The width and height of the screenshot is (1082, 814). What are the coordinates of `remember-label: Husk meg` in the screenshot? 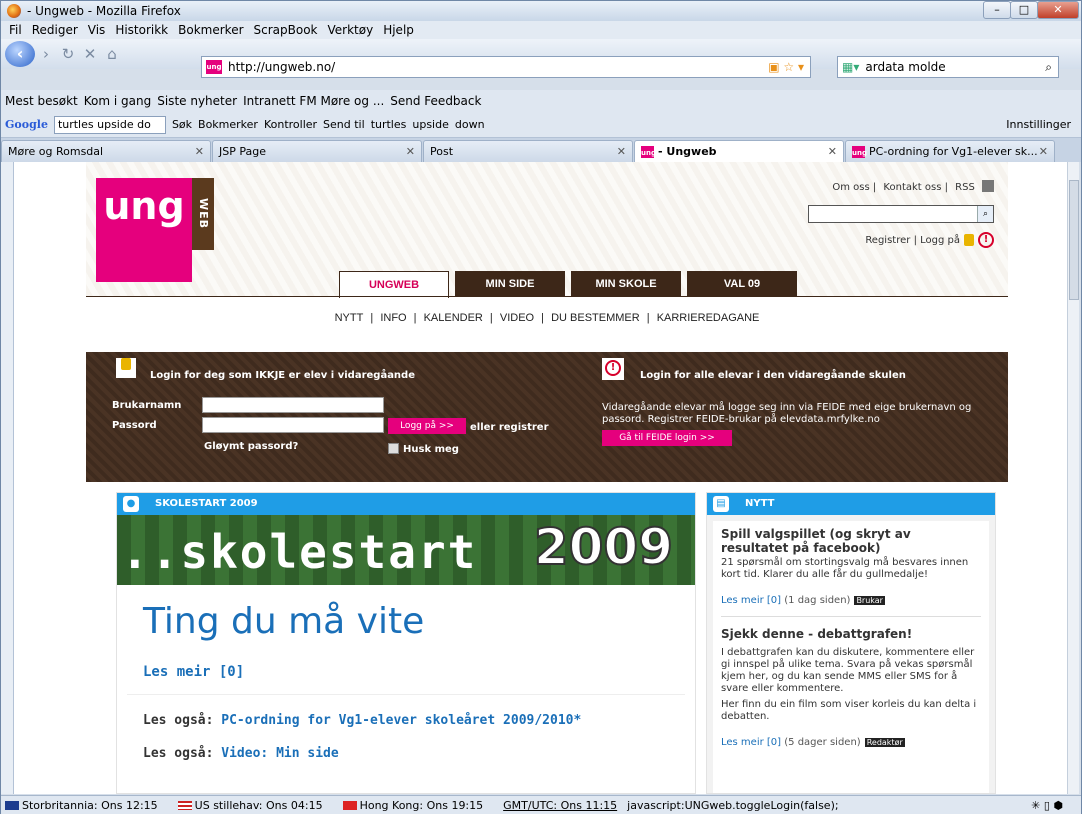 It's located at (431, 449).